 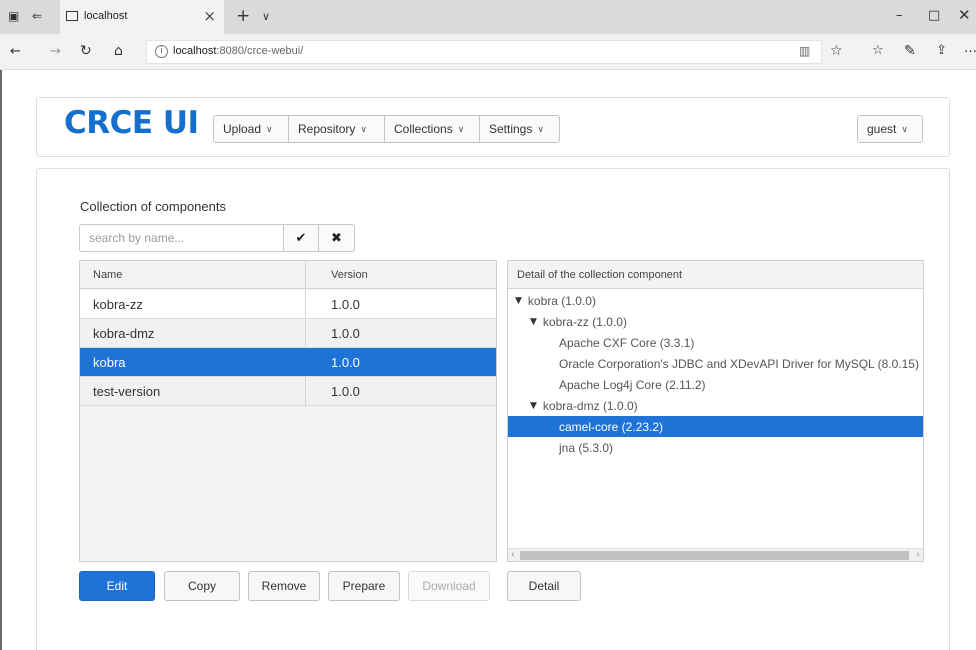 I want to click on table-row-selected: kobra 1.0.0, so click(x=288, y=362).